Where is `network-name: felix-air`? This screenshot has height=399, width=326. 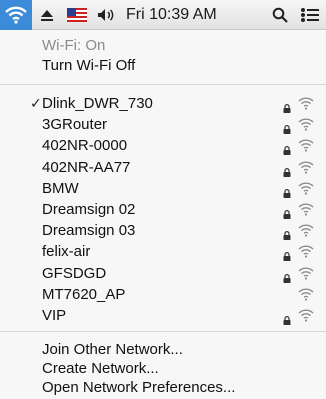
network-name: felix-air is located at coordinates (66, 252).